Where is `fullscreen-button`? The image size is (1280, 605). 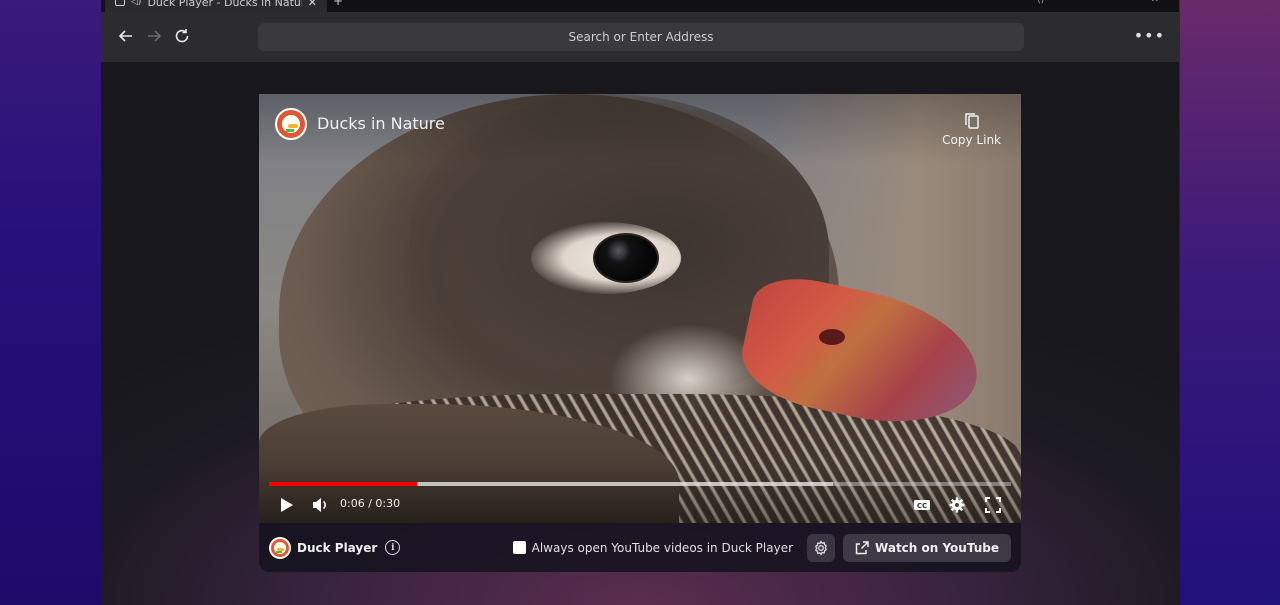 fullscreen-button is located at coordinates (993, 505).